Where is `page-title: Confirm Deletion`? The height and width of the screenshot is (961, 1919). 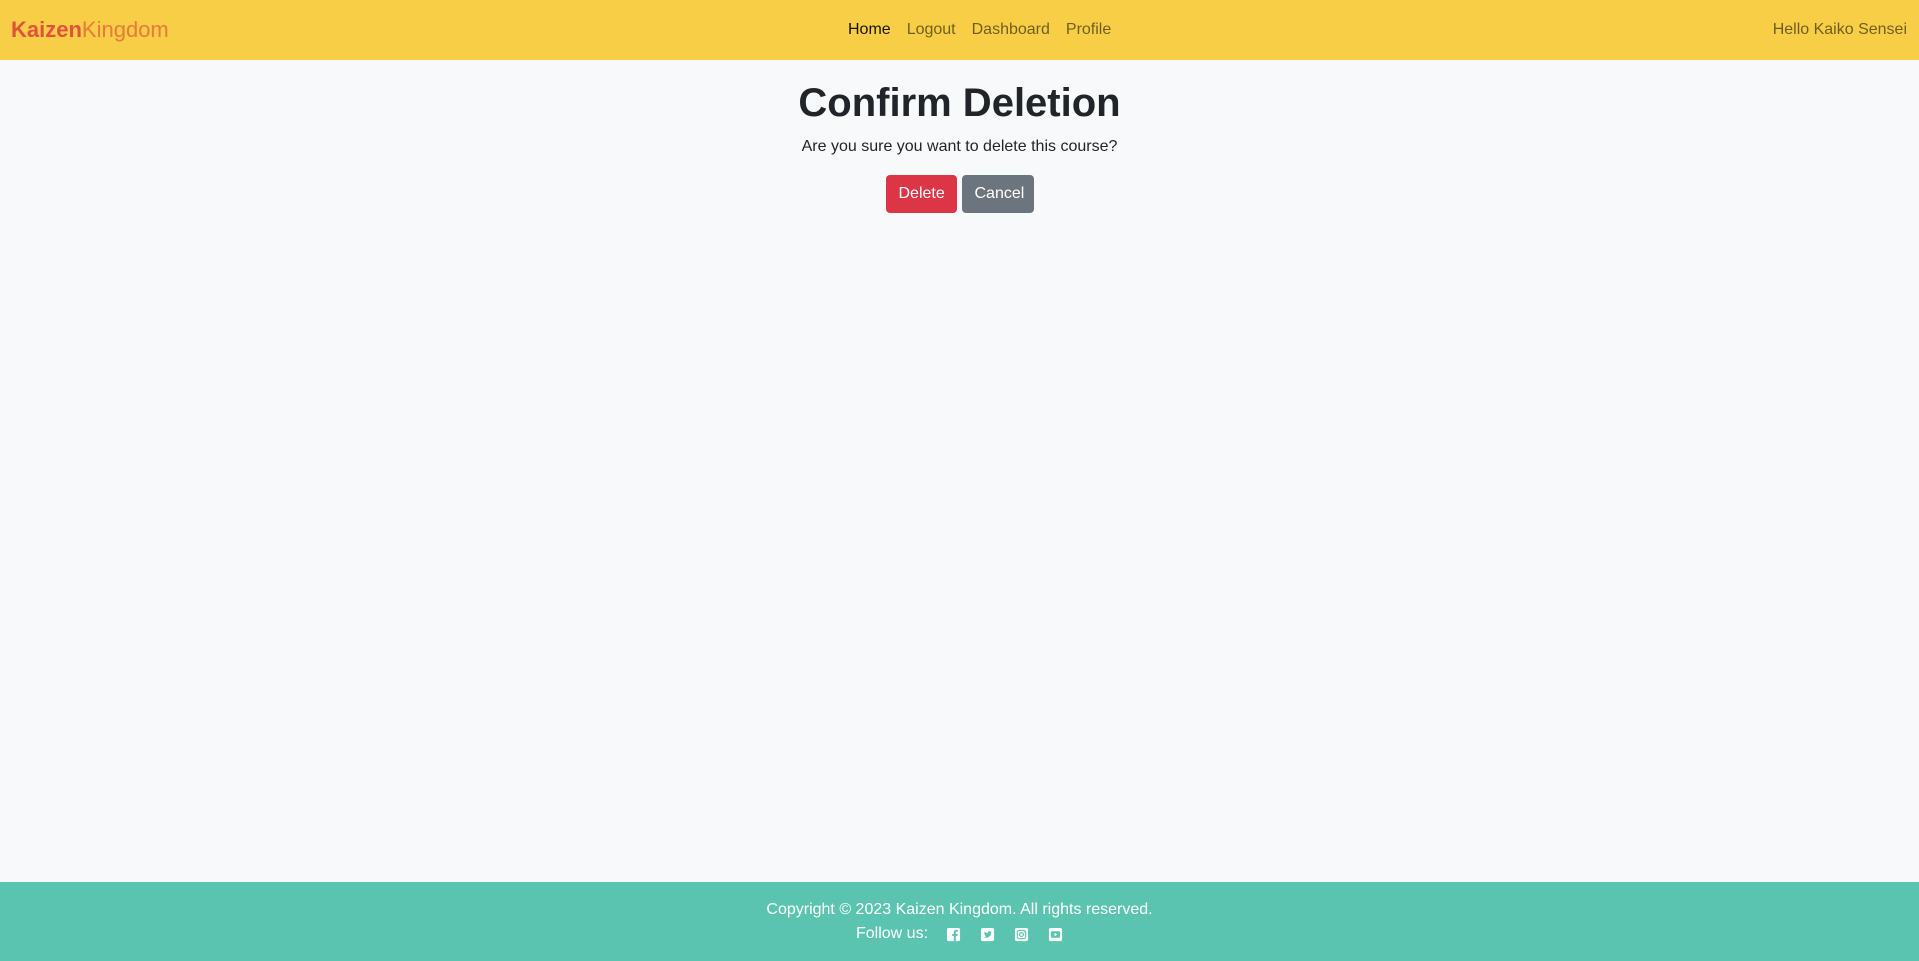 page-title: Confirm Deletion is located at coordinates (959, 103).